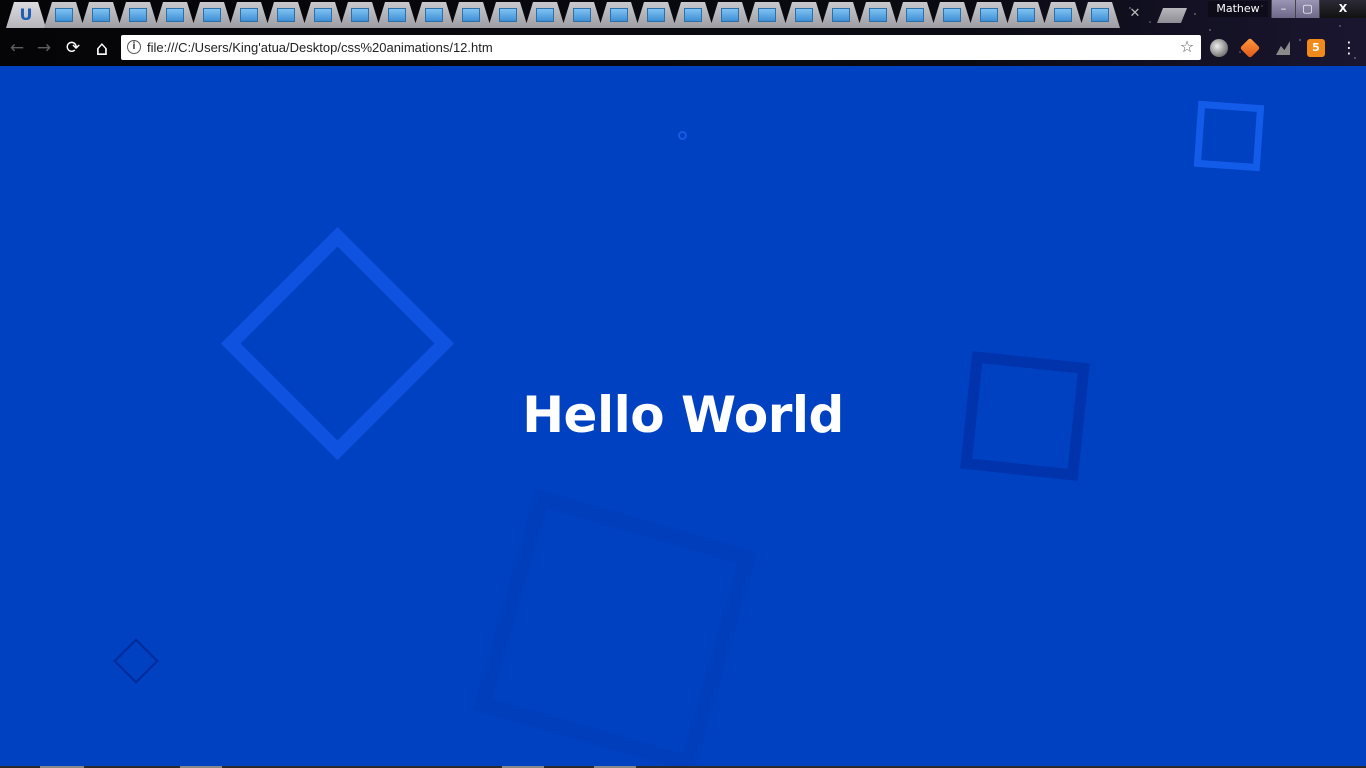 The height and width of the screenshot is (768, 1366). Describe the element at coordinates (1283, 9) in the screenshot. I see `minimize-button: –` at that location.